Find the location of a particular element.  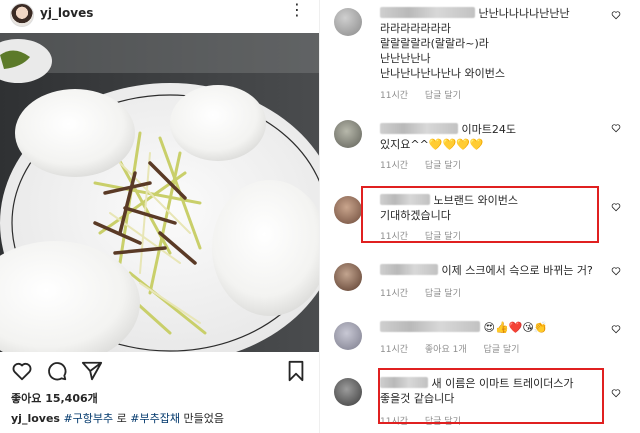

comment-text: 😍👍❤️😘👏 is located at coordinates (464, 327).